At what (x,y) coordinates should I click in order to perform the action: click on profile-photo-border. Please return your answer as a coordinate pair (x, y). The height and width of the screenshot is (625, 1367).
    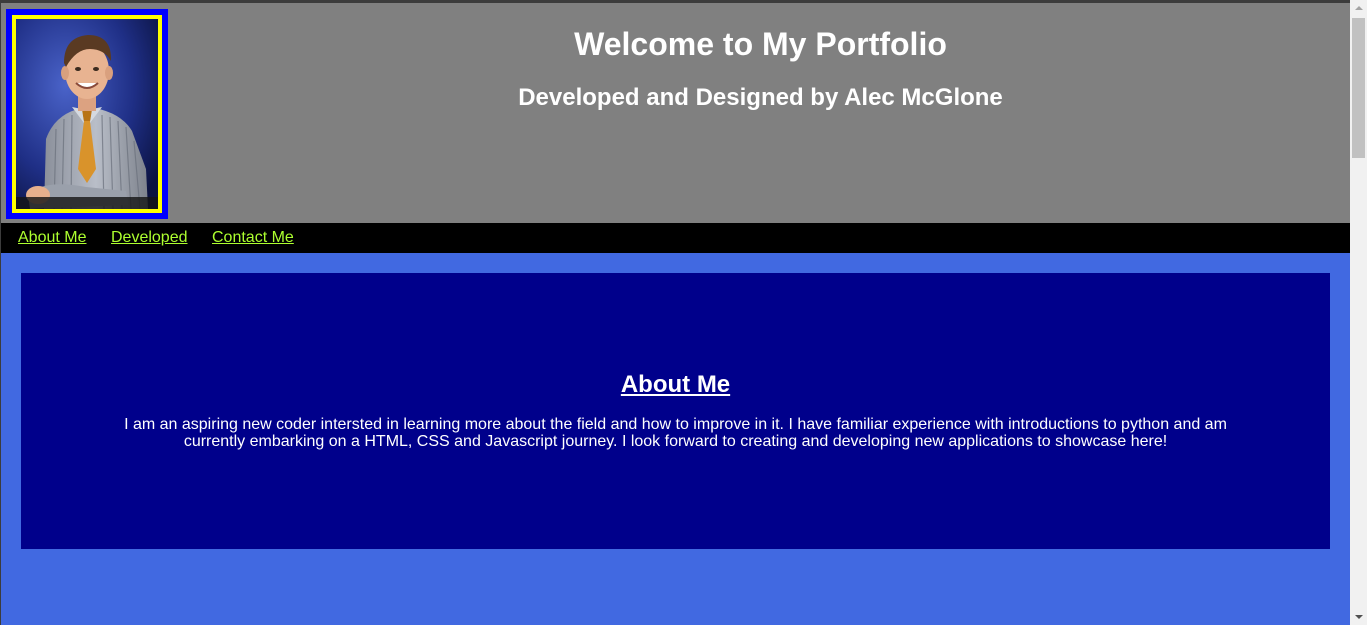
    Looking at the image, I should click on (87, 114).